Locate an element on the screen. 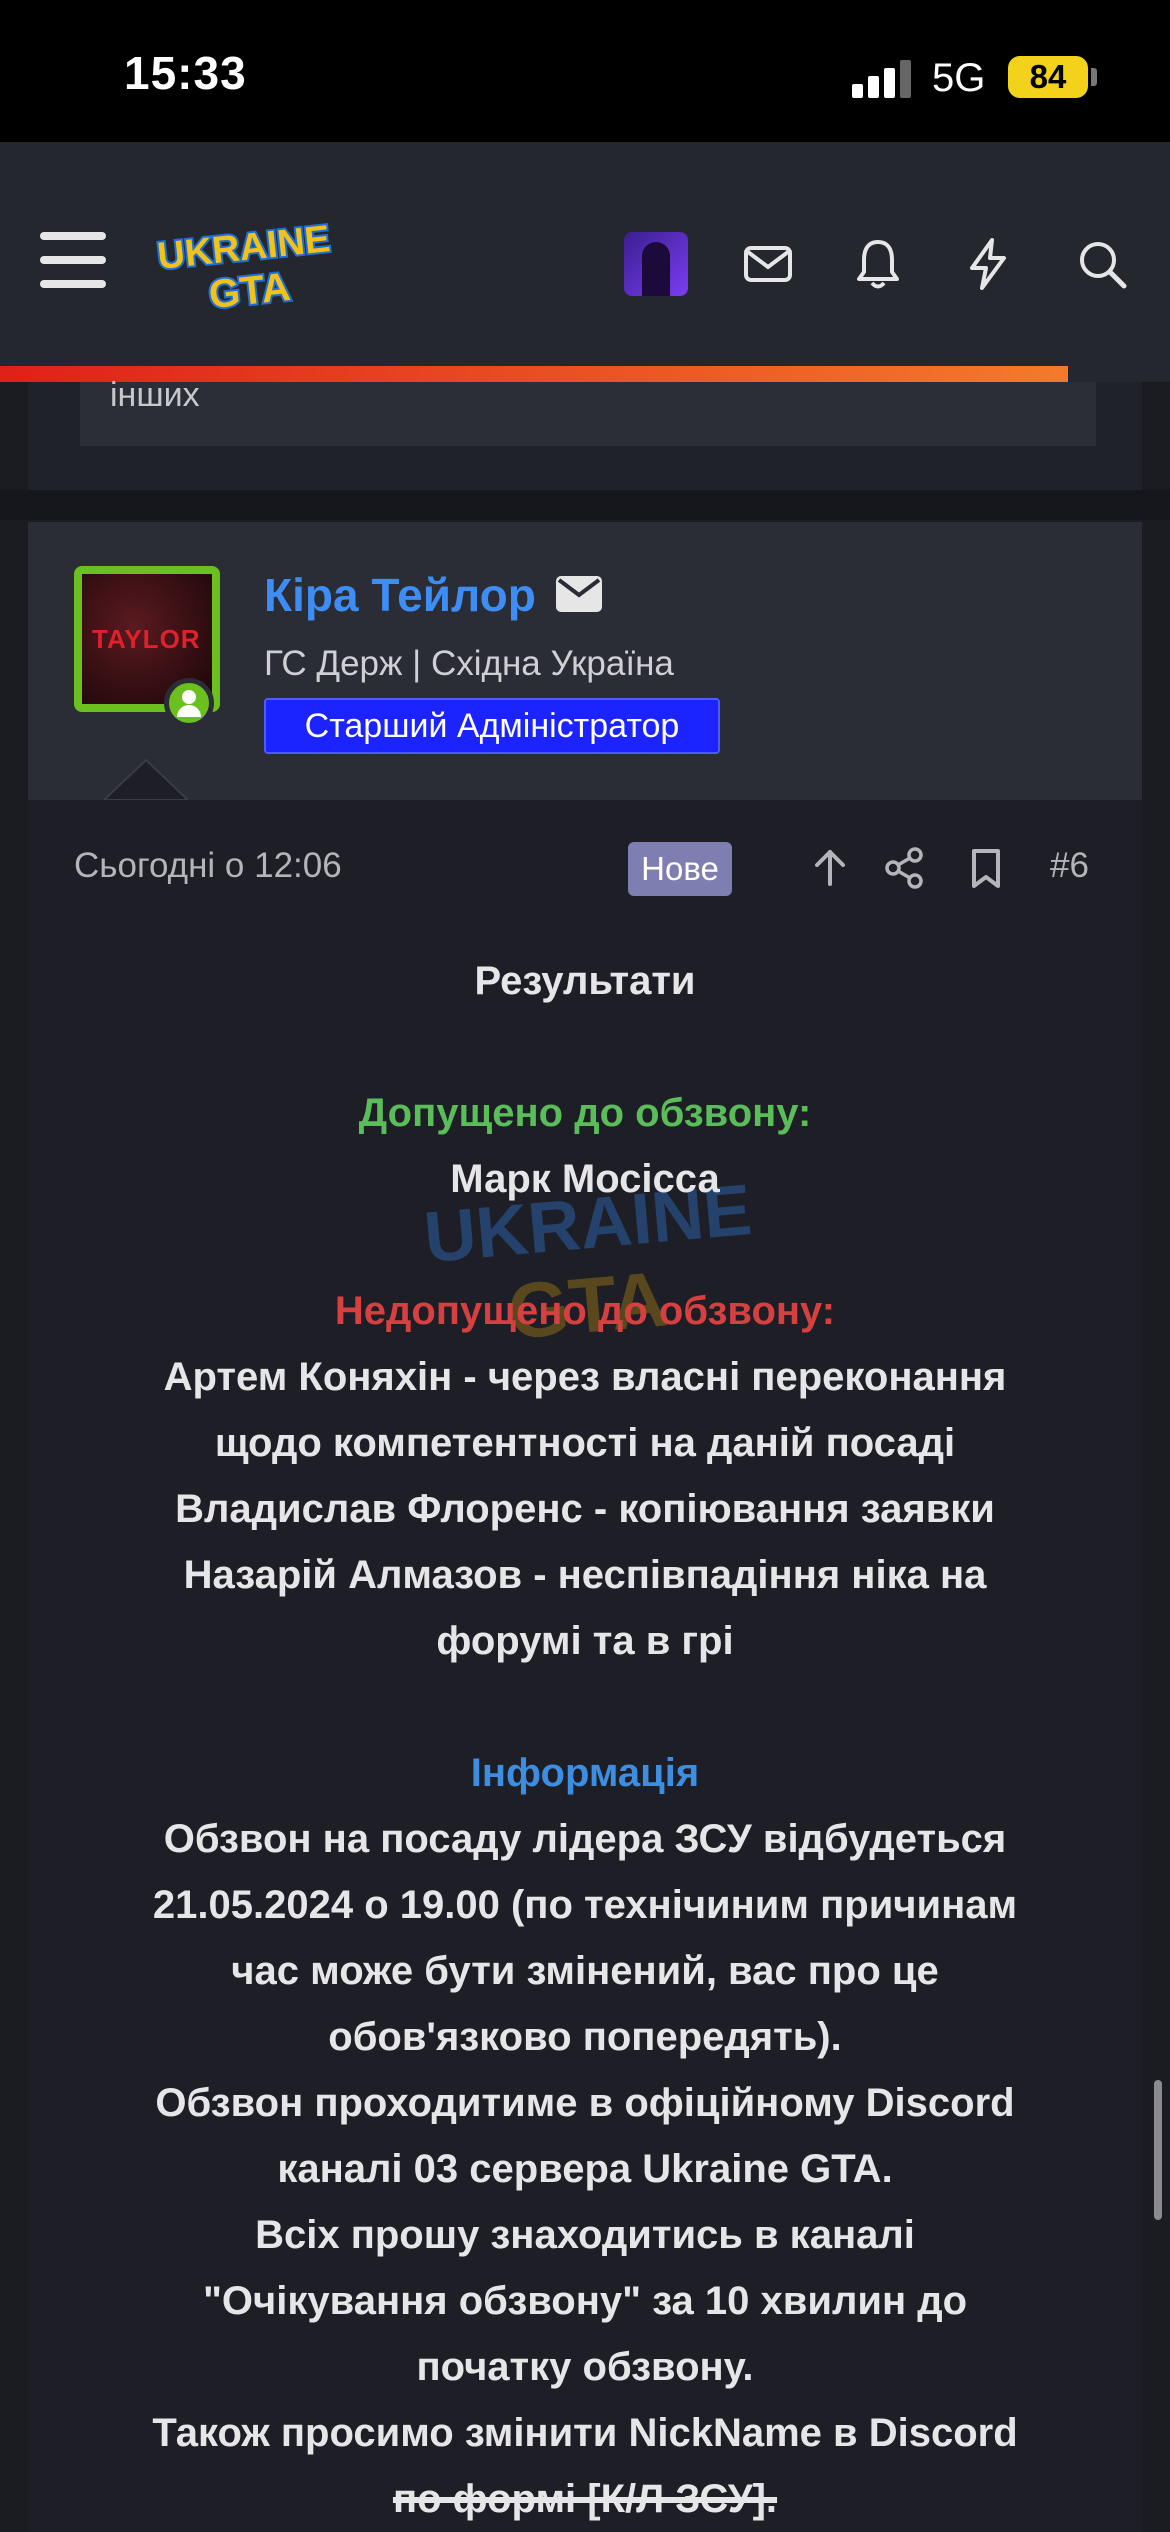 This screenshot has height=2532, width=1170. battery-icon: 84 is located at coordinates (1048, 77).